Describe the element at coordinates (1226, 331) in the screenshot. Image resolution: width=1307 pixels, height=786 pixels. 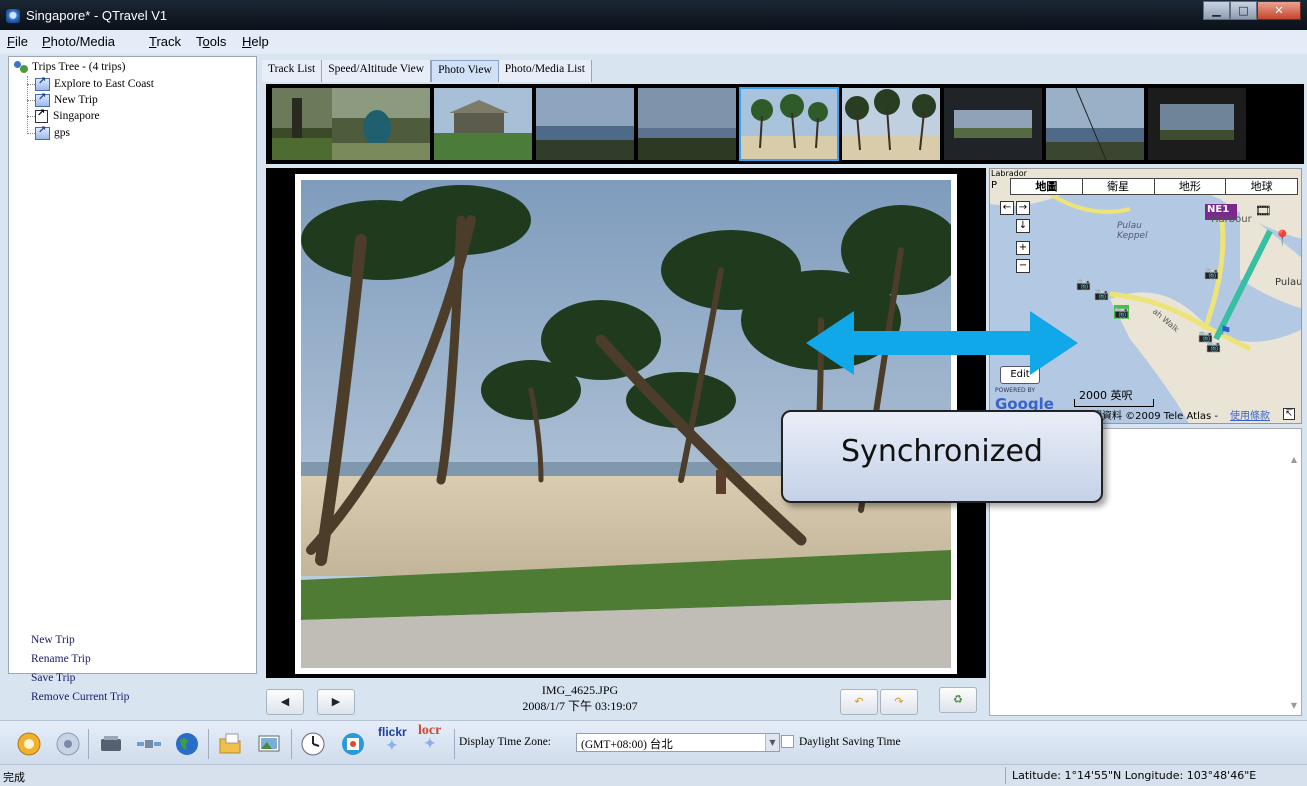
I see `flag-marker-icon: ⚑` at that location.